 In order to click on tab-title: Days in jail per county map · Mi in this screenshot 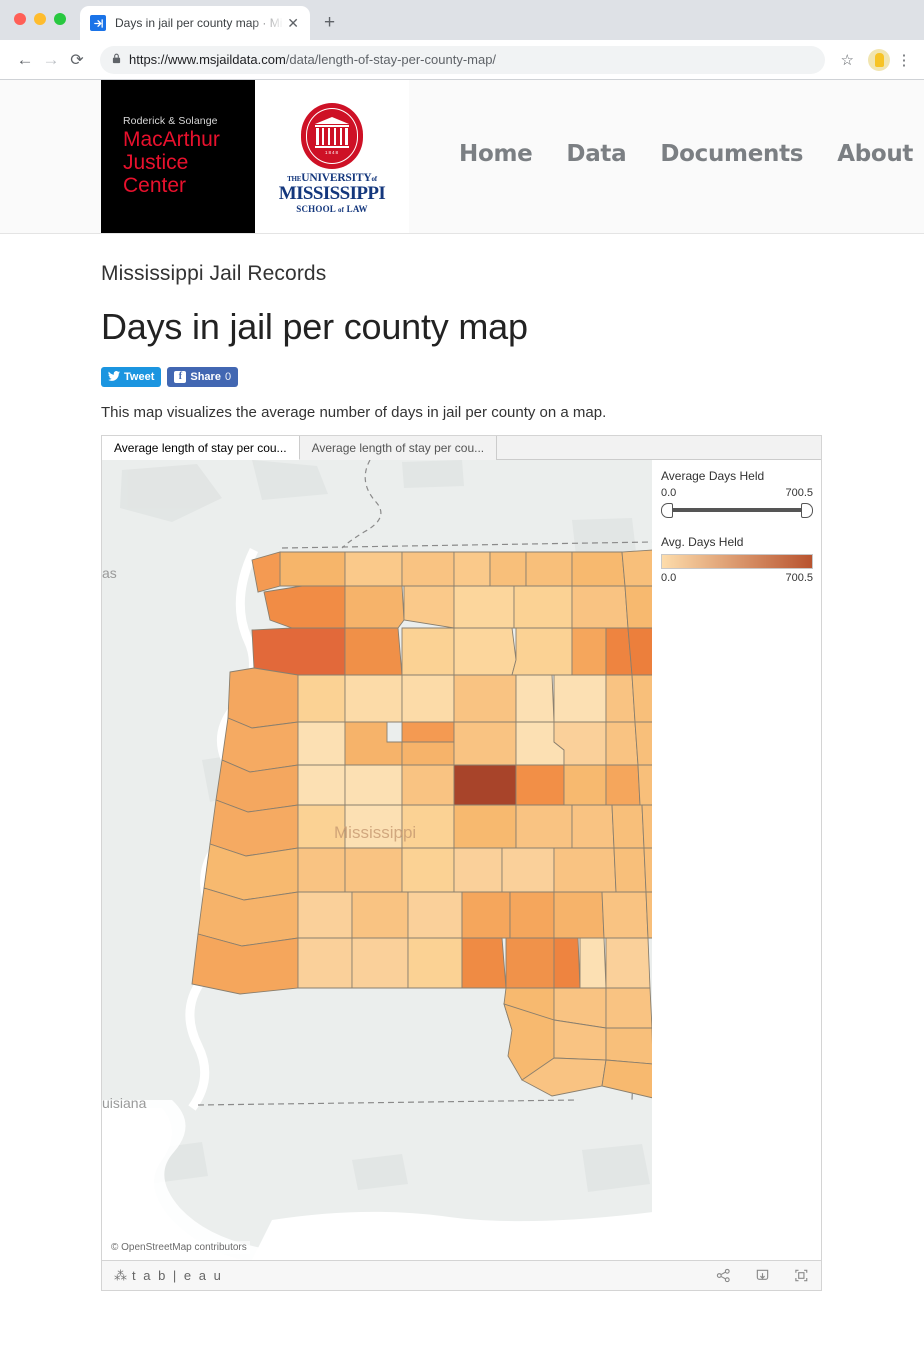, I will do `click(199, 23)`.